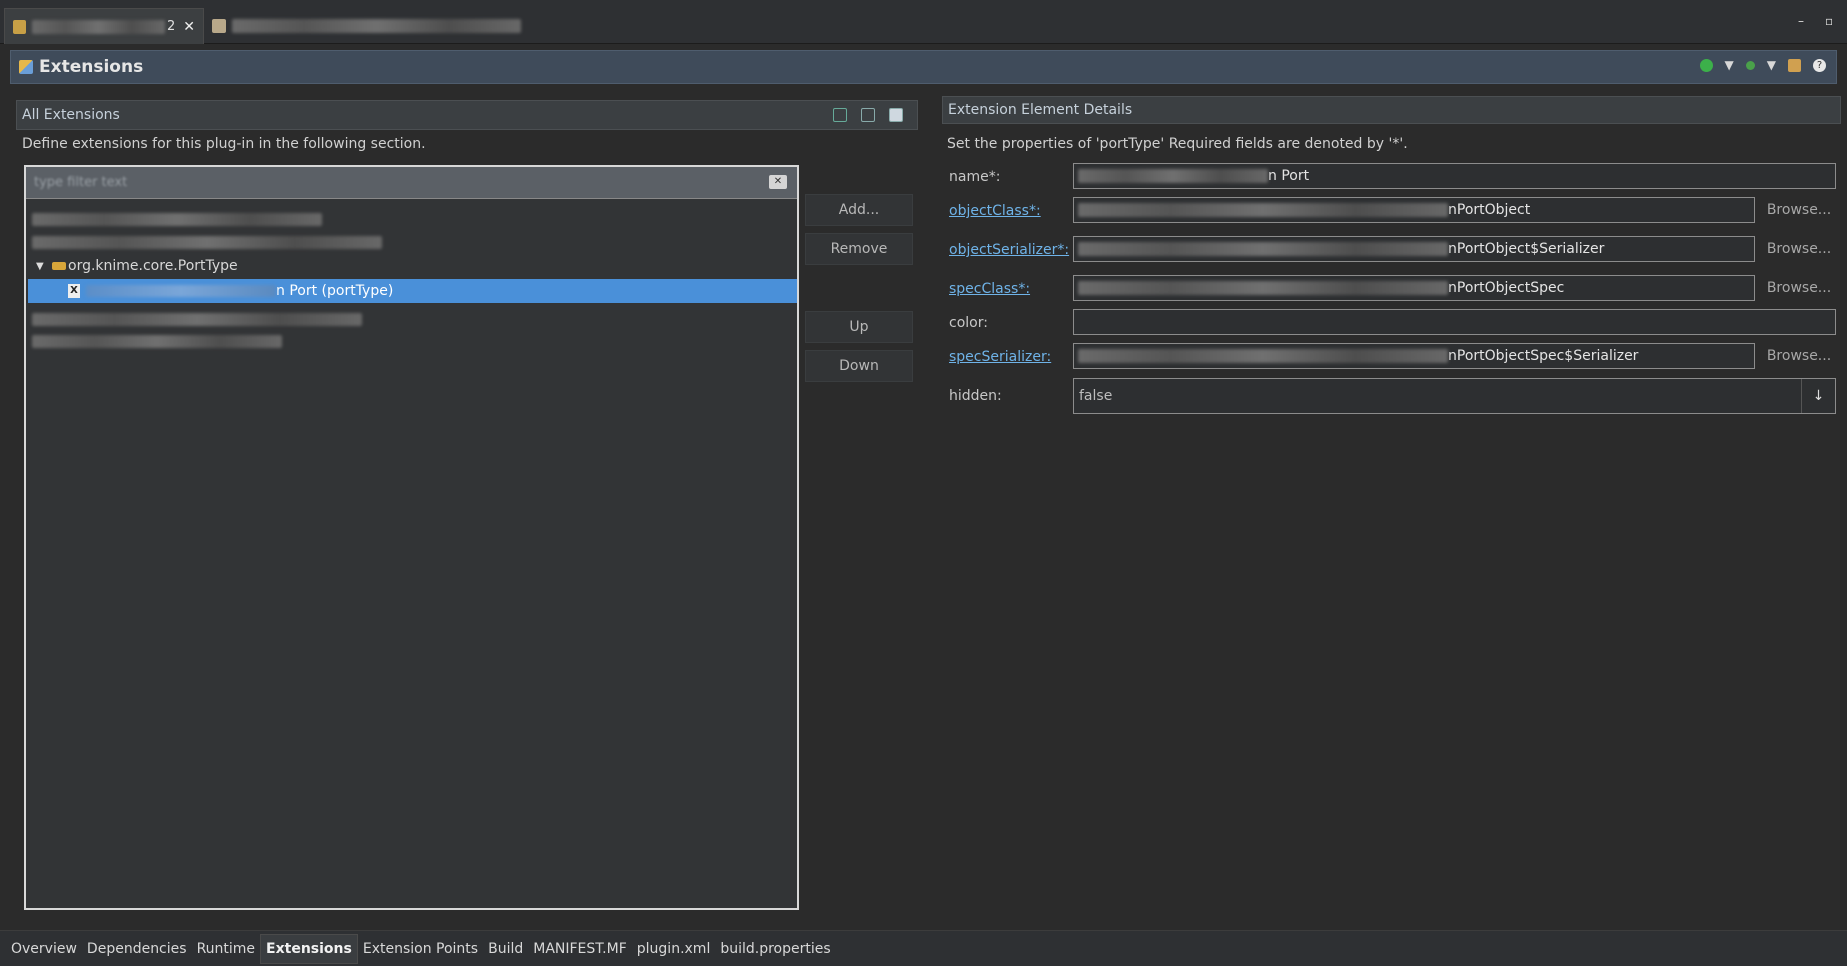 The image size is (1847, 966). I want to click on section-title: Extension Element Details, so click(1040, 110).